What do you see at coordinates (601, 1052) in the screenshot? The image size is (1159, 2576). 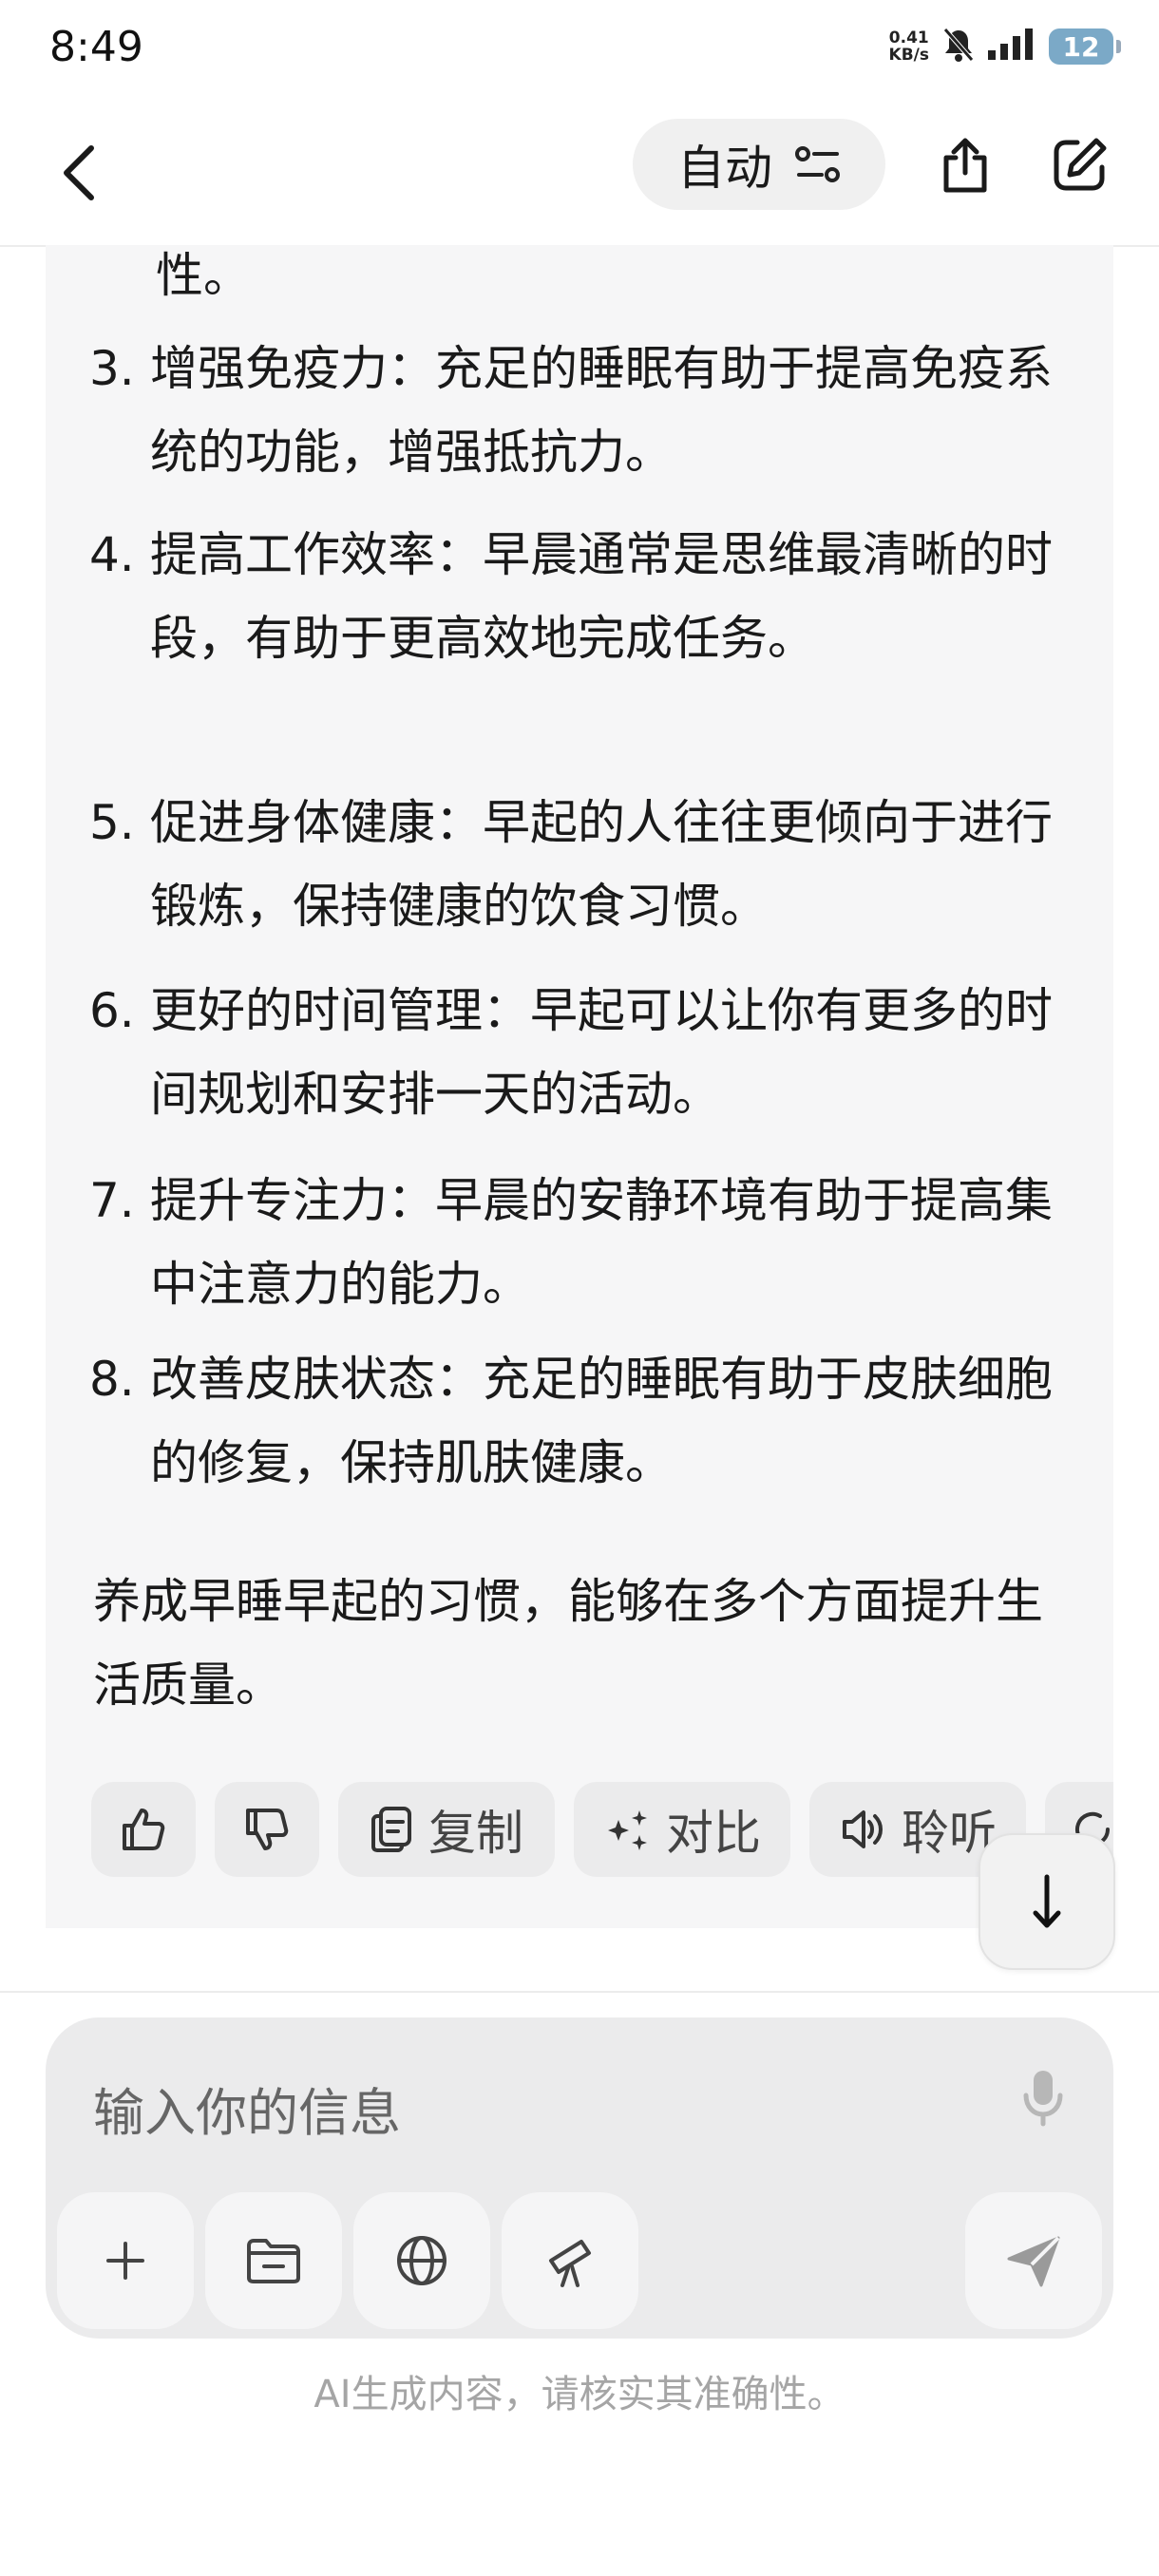 I see `list-text: 更好的时间管理：早起可以让你有更多的时间规划和安排一天的活动。` at bounding box center [601, 1052].